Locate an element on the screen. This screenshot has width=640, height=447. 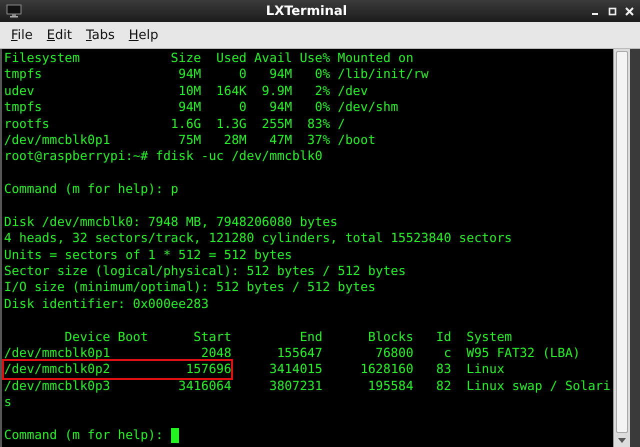
maximize-button is located at coordinates (612, 11).